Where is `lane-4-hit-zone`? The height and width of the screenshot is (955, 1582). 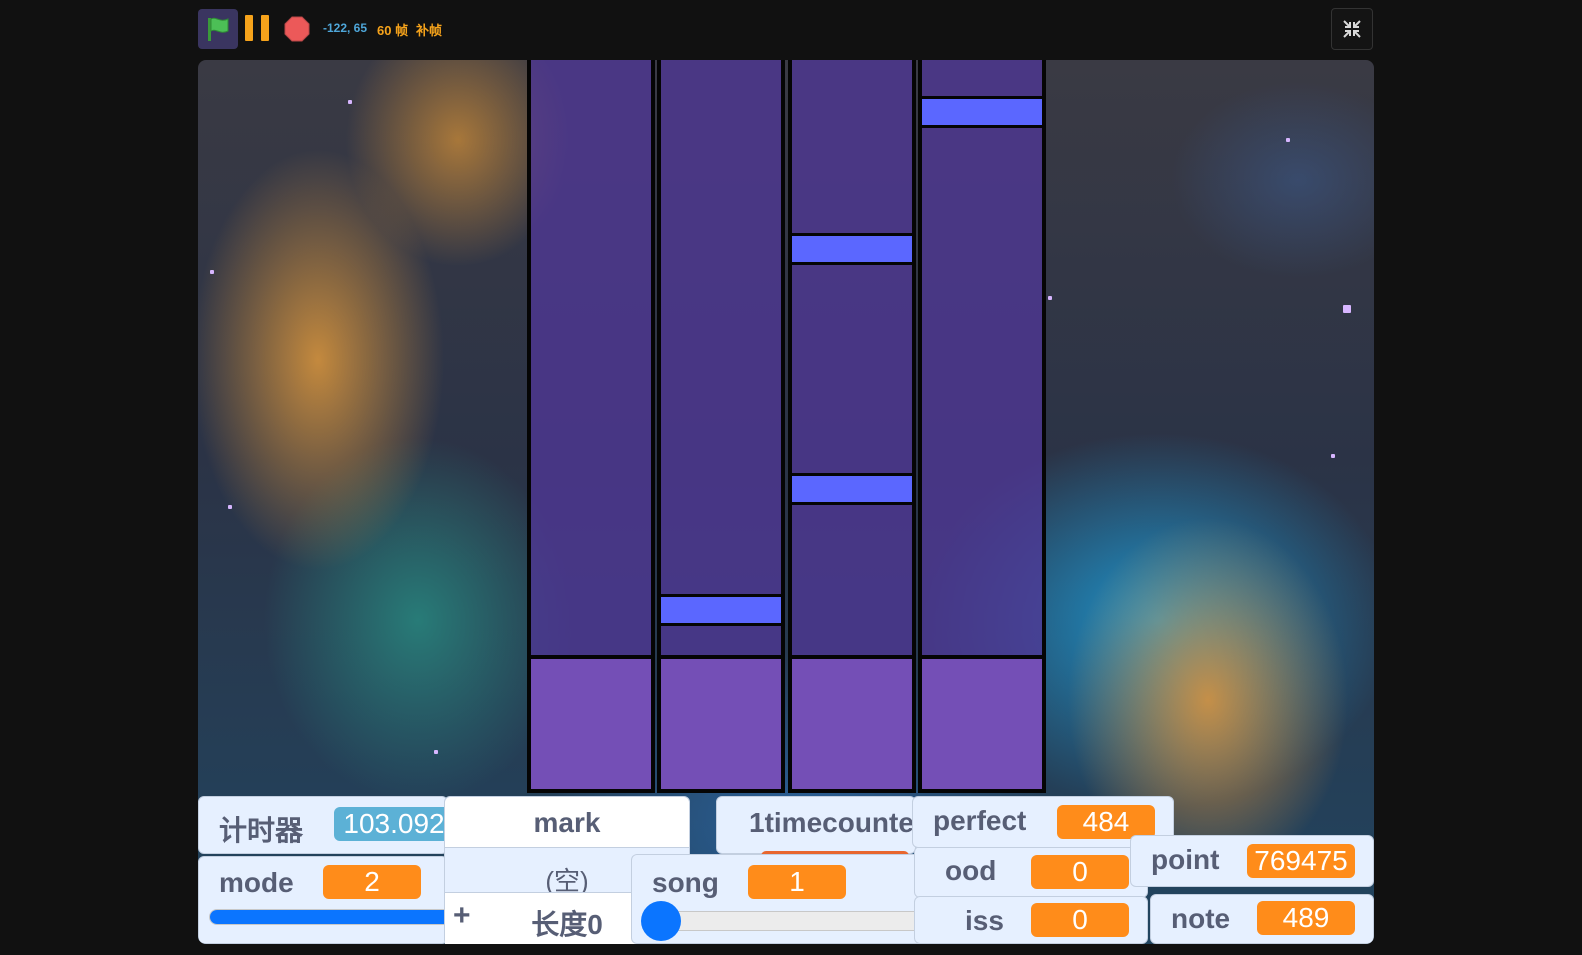 lane-4-hit-zone is located at coordinates (982, 722).